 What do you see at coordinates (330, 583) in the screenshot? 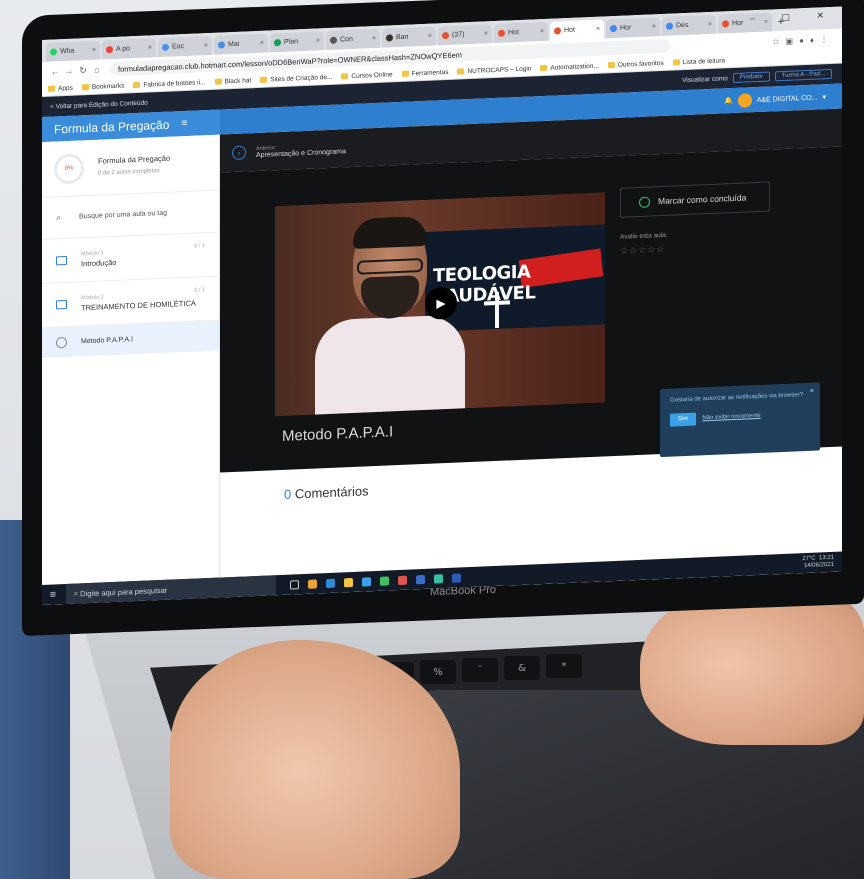
I see `edge-icon` at bounding box center [330, 583].